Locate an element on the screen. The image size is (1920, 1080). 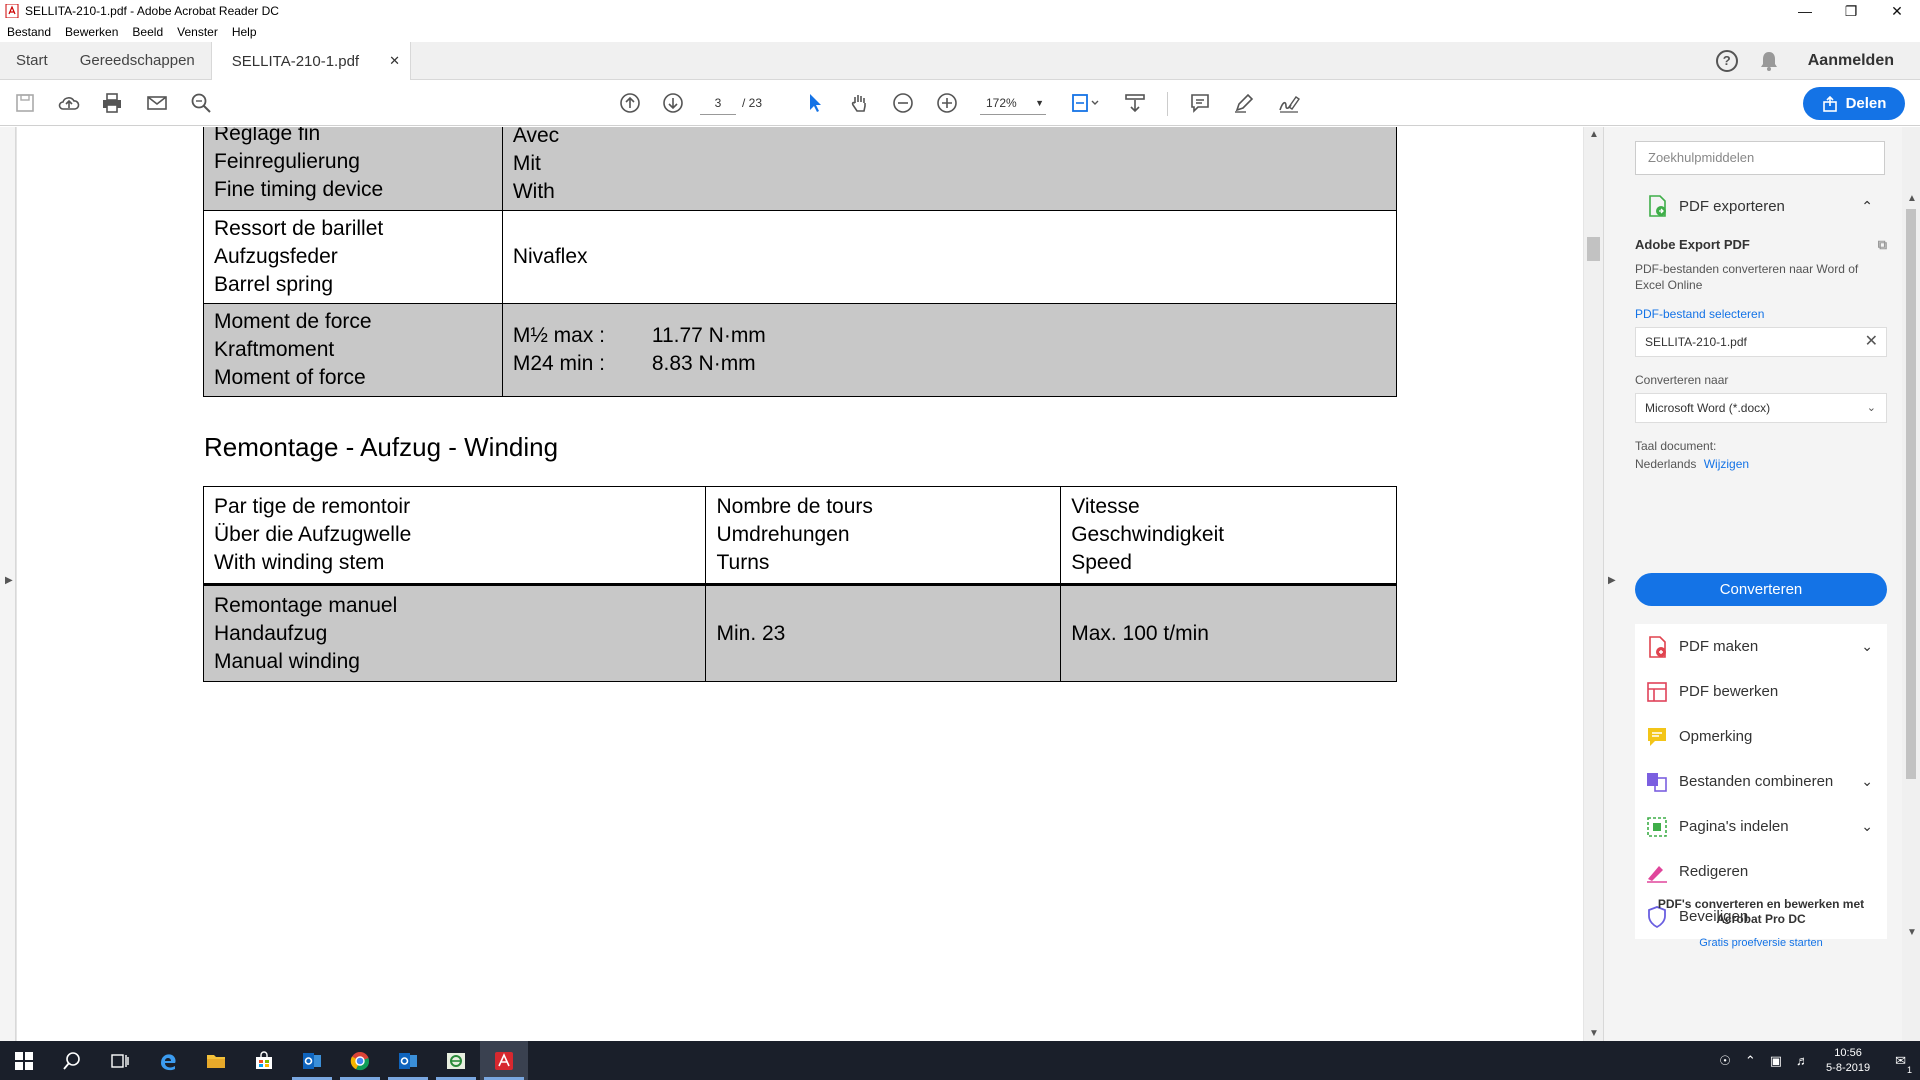
tools-pane-scrollbar: ▲ ▼ is located at coordinates (1911, 584).